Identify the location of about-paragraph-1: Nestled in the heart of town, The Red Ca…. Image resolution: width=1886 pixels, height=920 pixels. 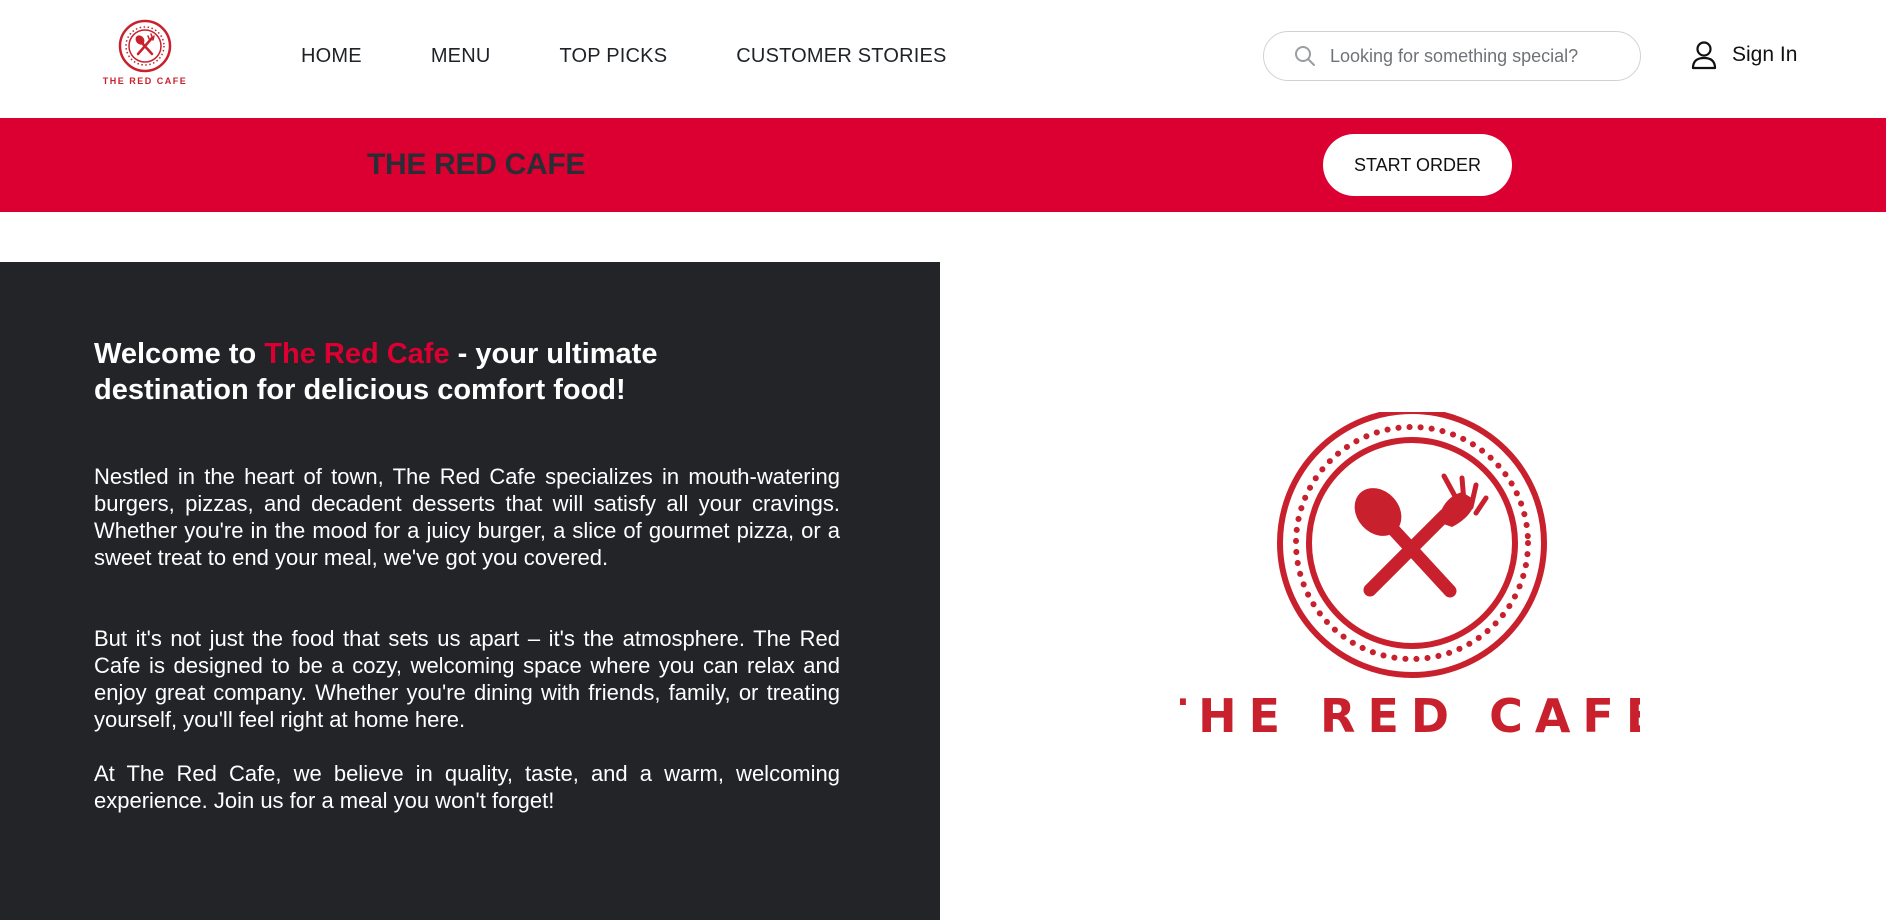
(467, 517).